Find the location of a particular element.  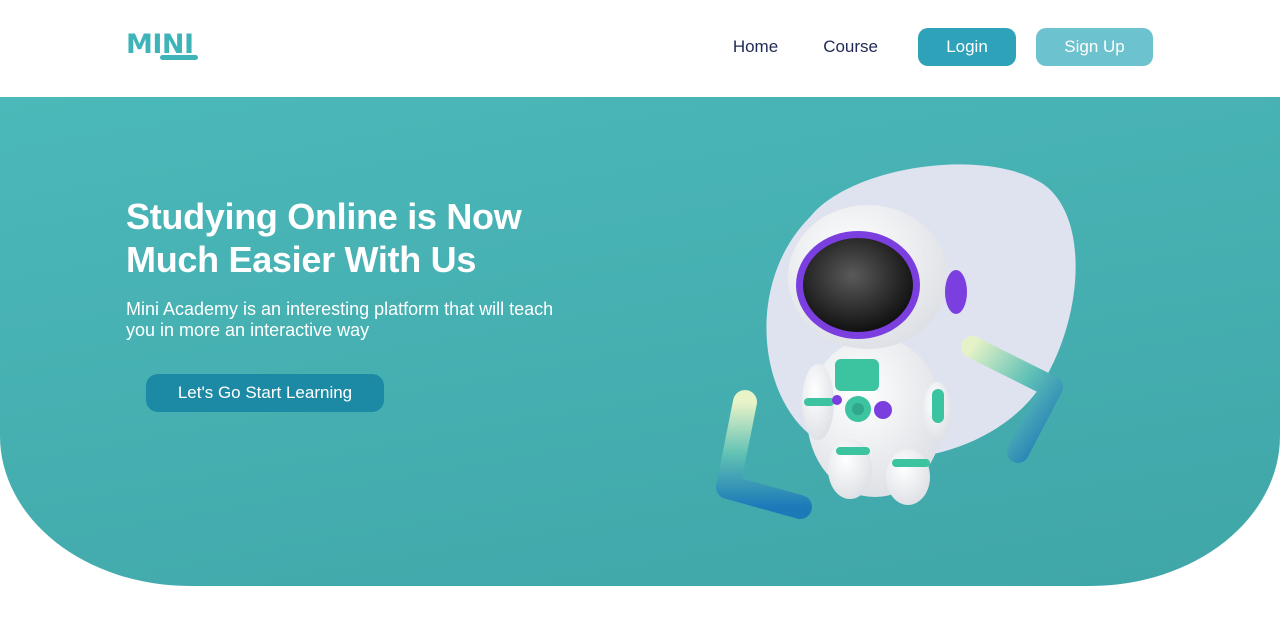

main-nav: Home Course Login Sign Up is located at coordinates (943, 47).